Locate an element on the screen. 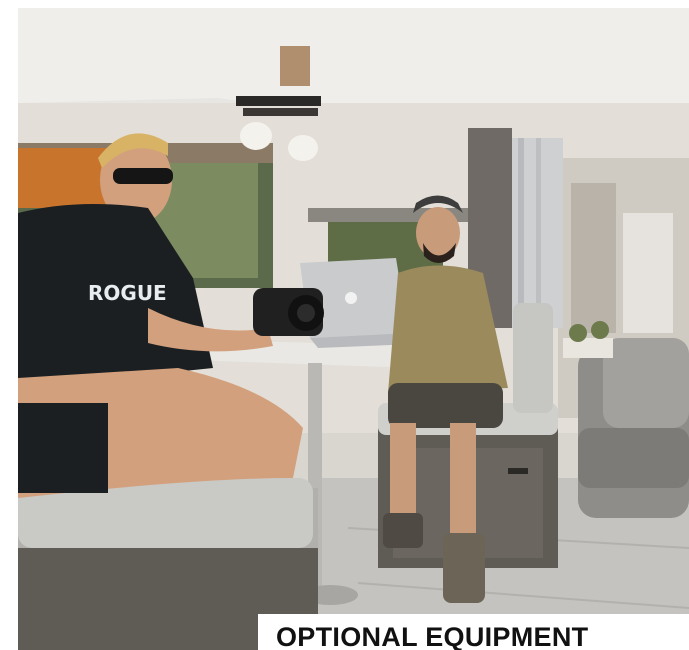 Image resolution: width=689 pixels, height=650 pixels. sunglasses is located at coordinates (143, 176).